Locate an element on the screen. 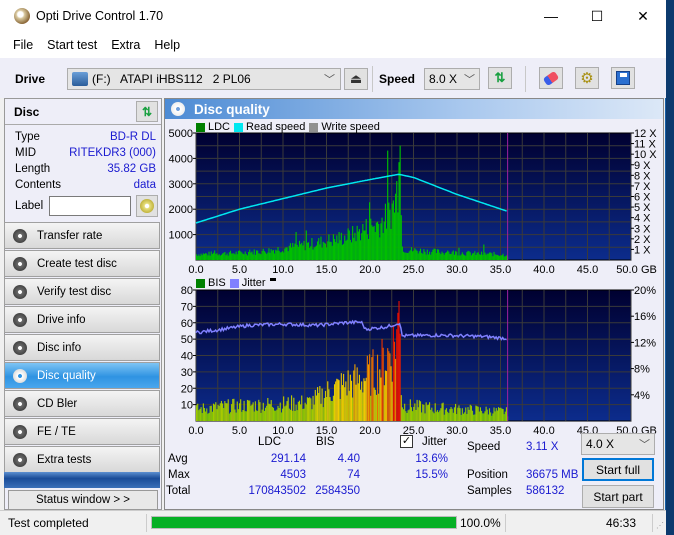 Image resolution: width=674 pixels, height=535 pixels. ldc-x-tick: 10.0 is located at coordinates (282, 270).